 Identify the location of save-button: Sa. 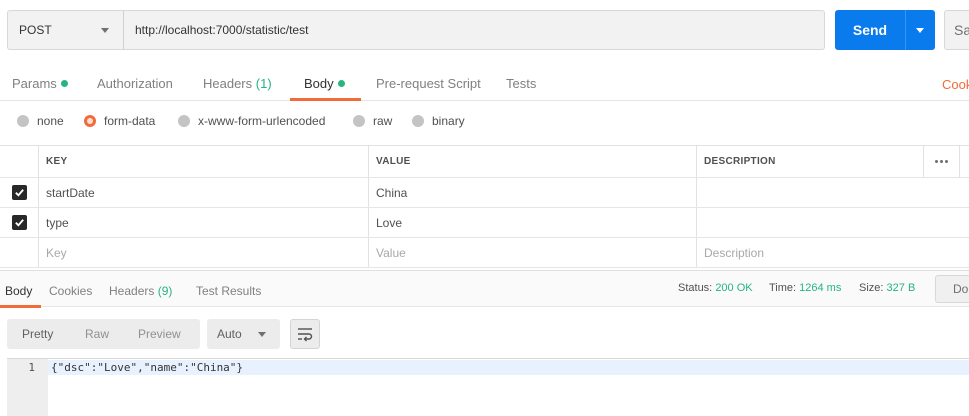
(956, 30).